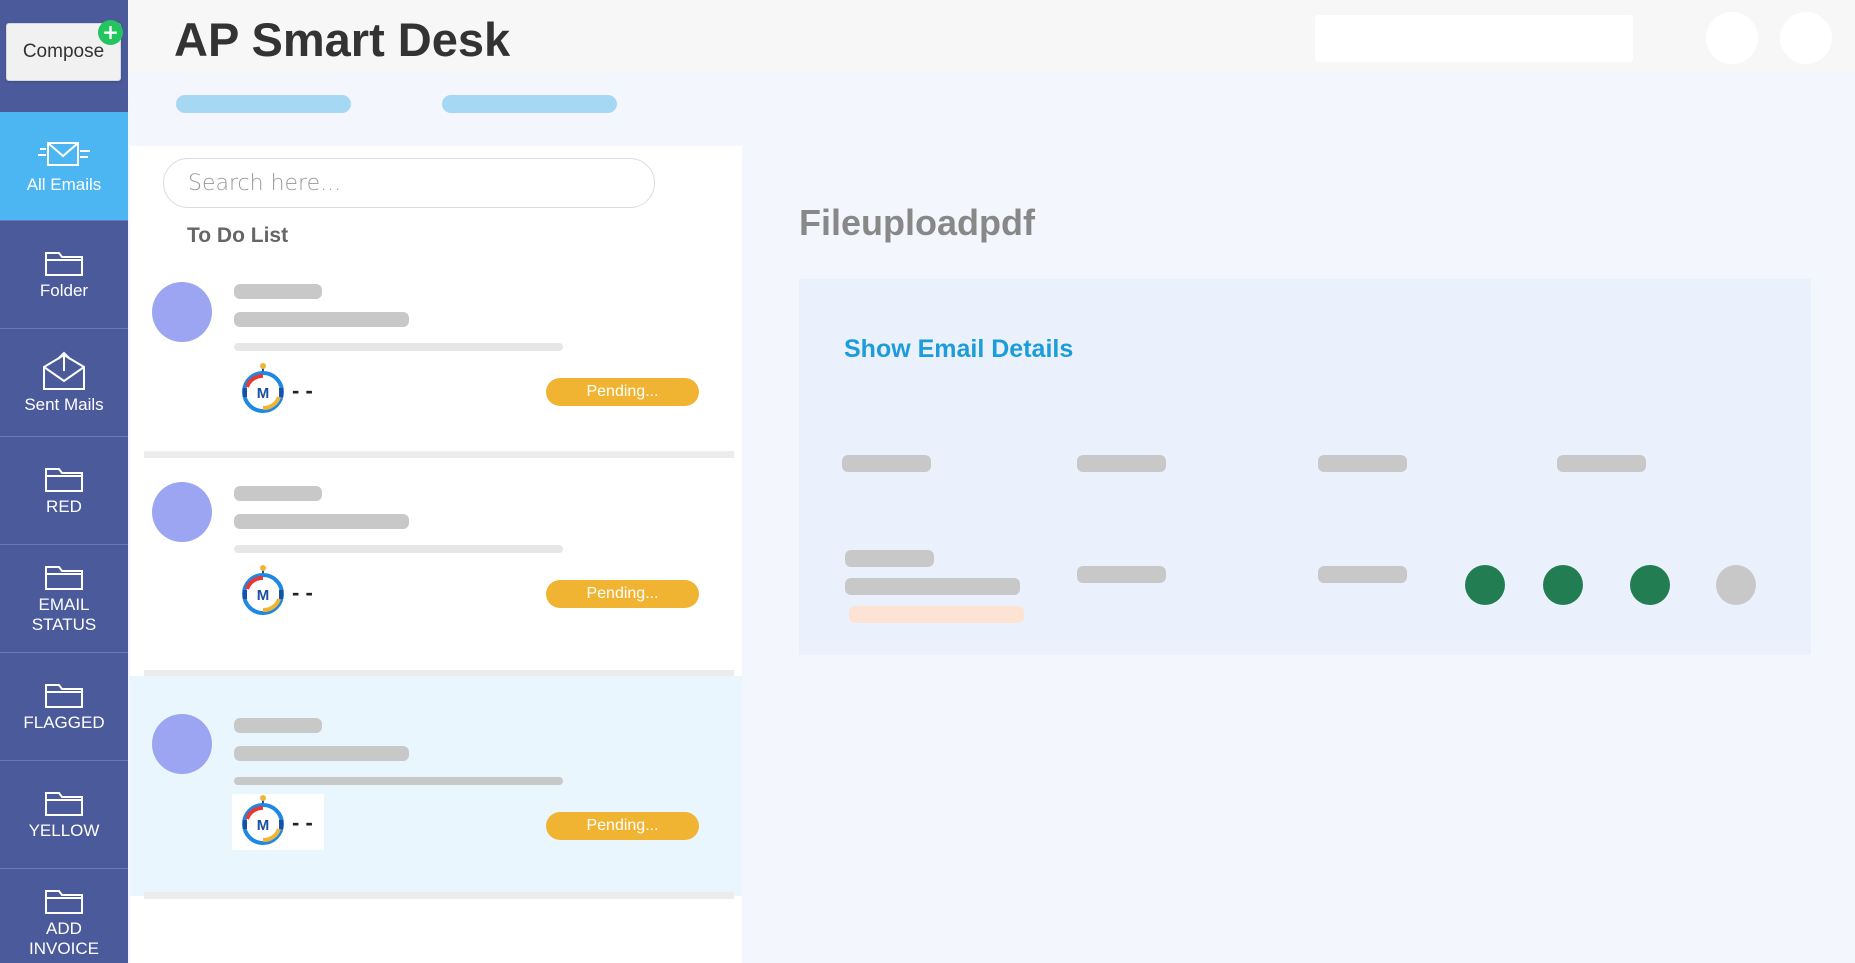  I want to click on sidebar-item-red: RED, so click(64, 490).